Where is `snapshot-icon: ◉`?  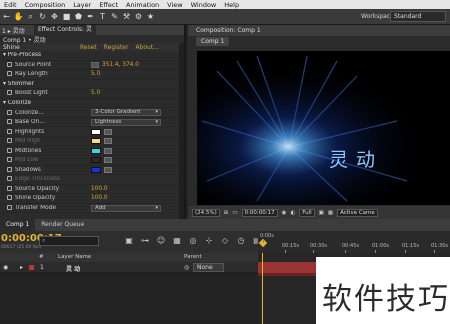 snapshot-icon: ◉ is located at coordinates (284, 213).